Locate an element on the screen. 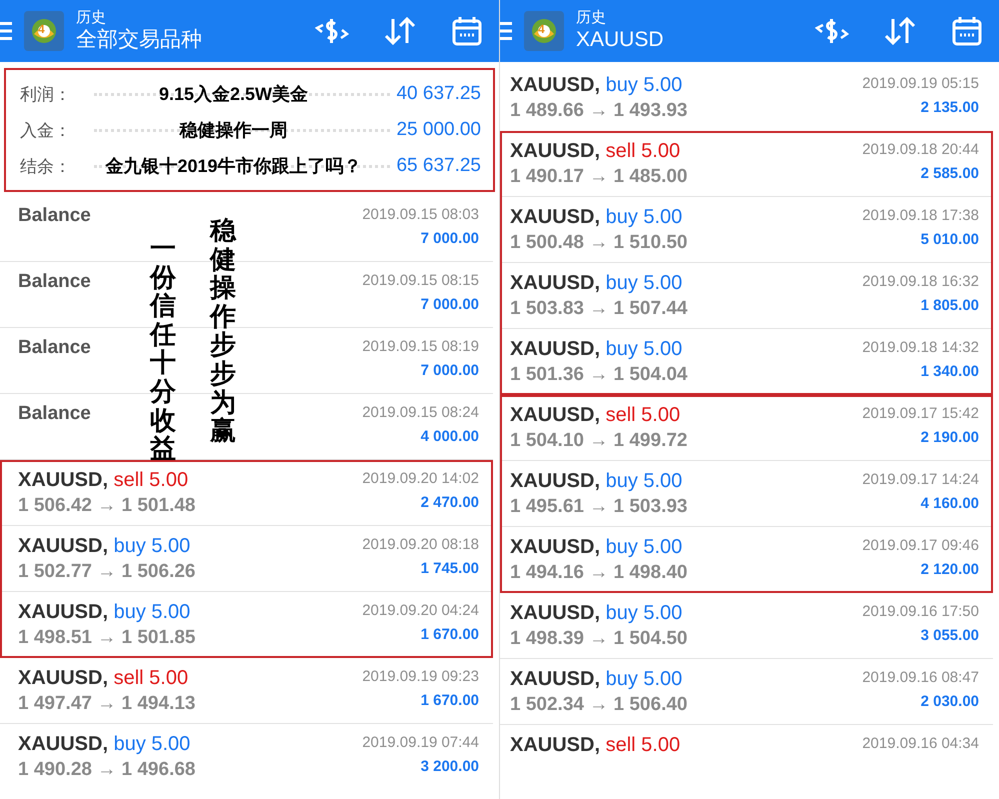 The height and width of the screenshot is (799, 999). row-time: 2019.09.20 04:24 is located at coordinates (420, 611).